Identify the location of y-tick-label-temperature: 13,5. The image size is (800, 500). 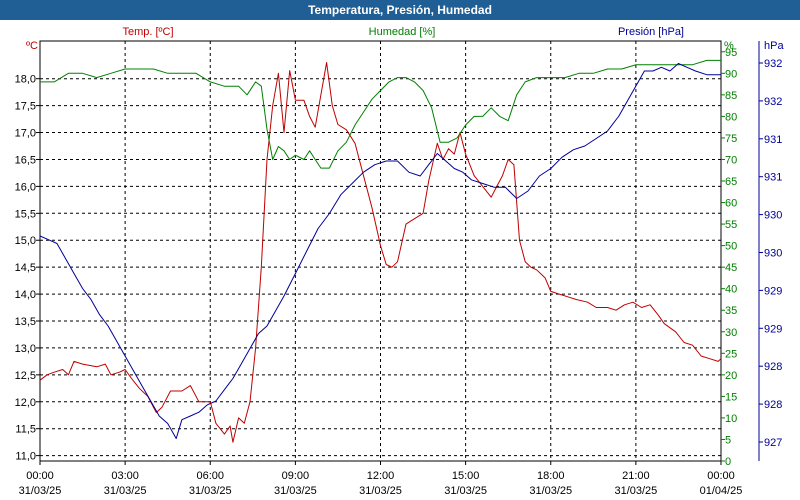
(25, 322).